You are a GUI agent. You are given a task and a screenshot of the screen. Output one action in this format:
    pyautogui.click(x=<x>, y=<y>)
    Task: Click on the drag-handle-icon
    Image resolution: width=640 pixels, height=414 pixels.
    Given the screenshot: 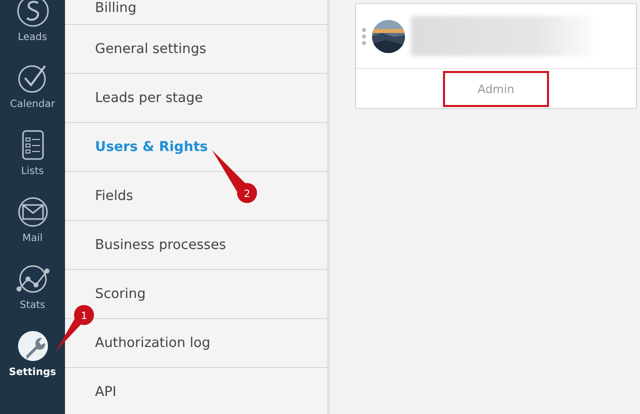 What is the action you would take?
    pyautogui.click(x=364, y=36)
    